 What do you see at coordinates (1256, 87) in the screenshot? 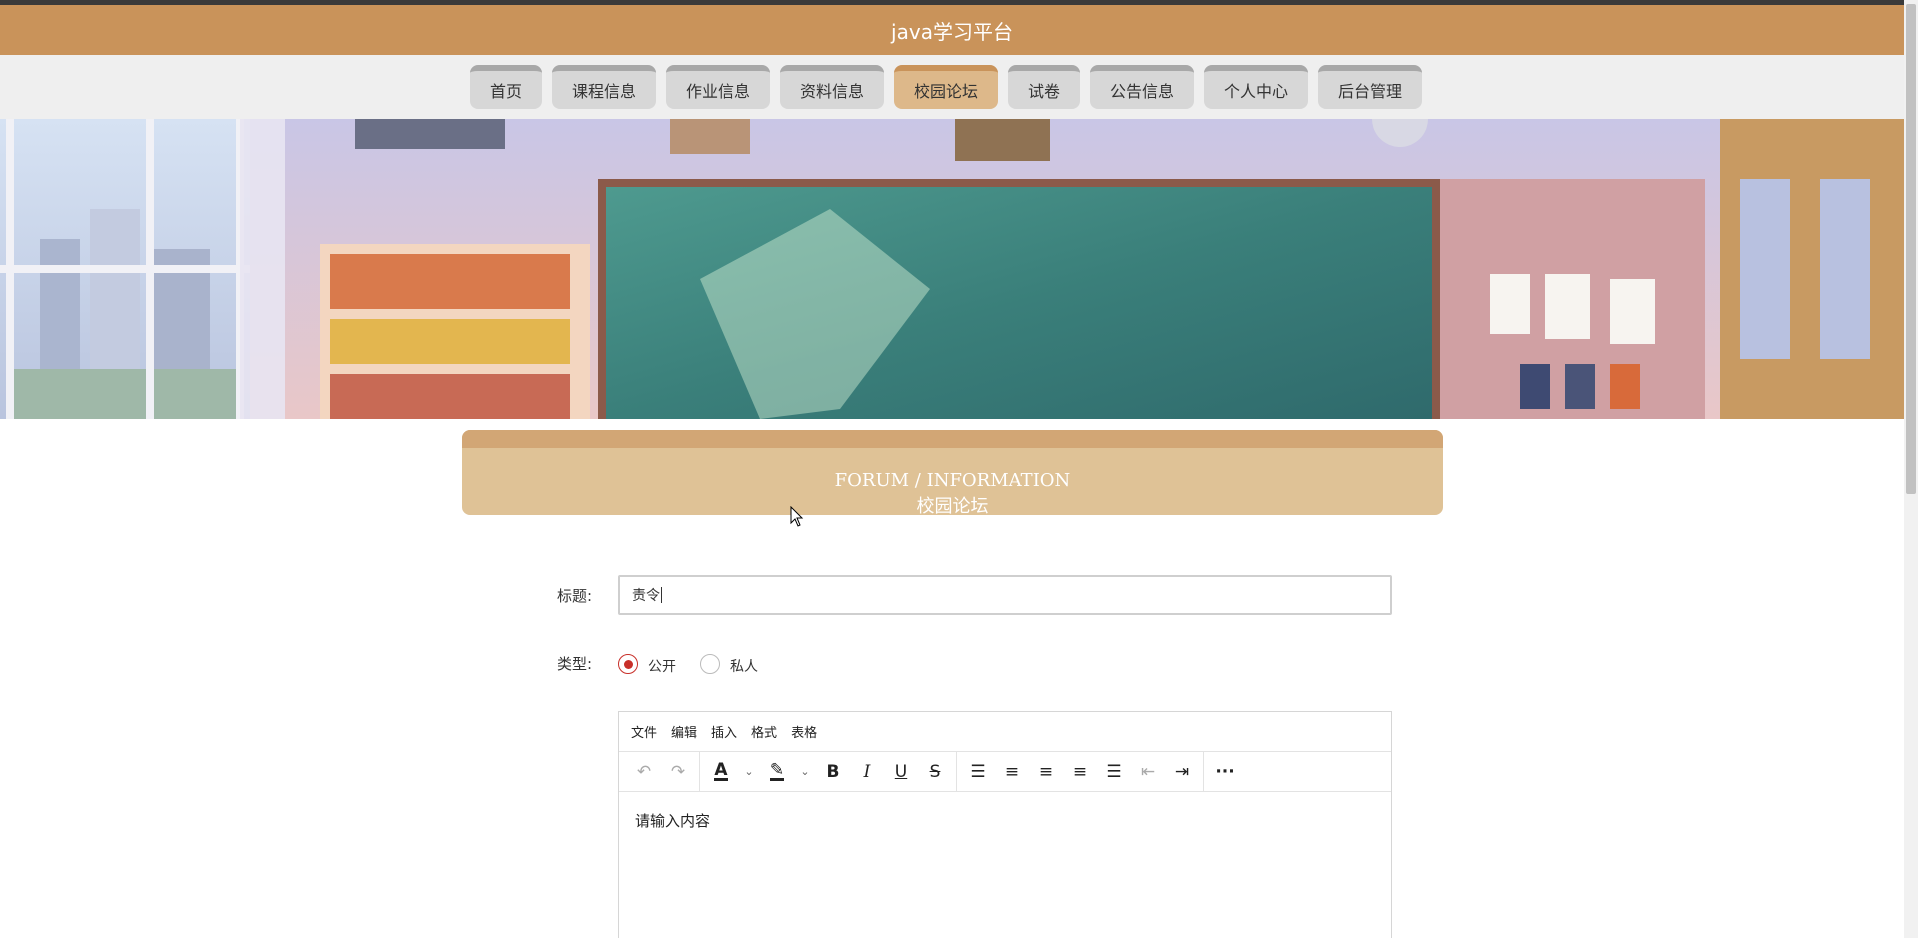
I see `nav-profile: 个人中心` at bounding box center [1256, 87].